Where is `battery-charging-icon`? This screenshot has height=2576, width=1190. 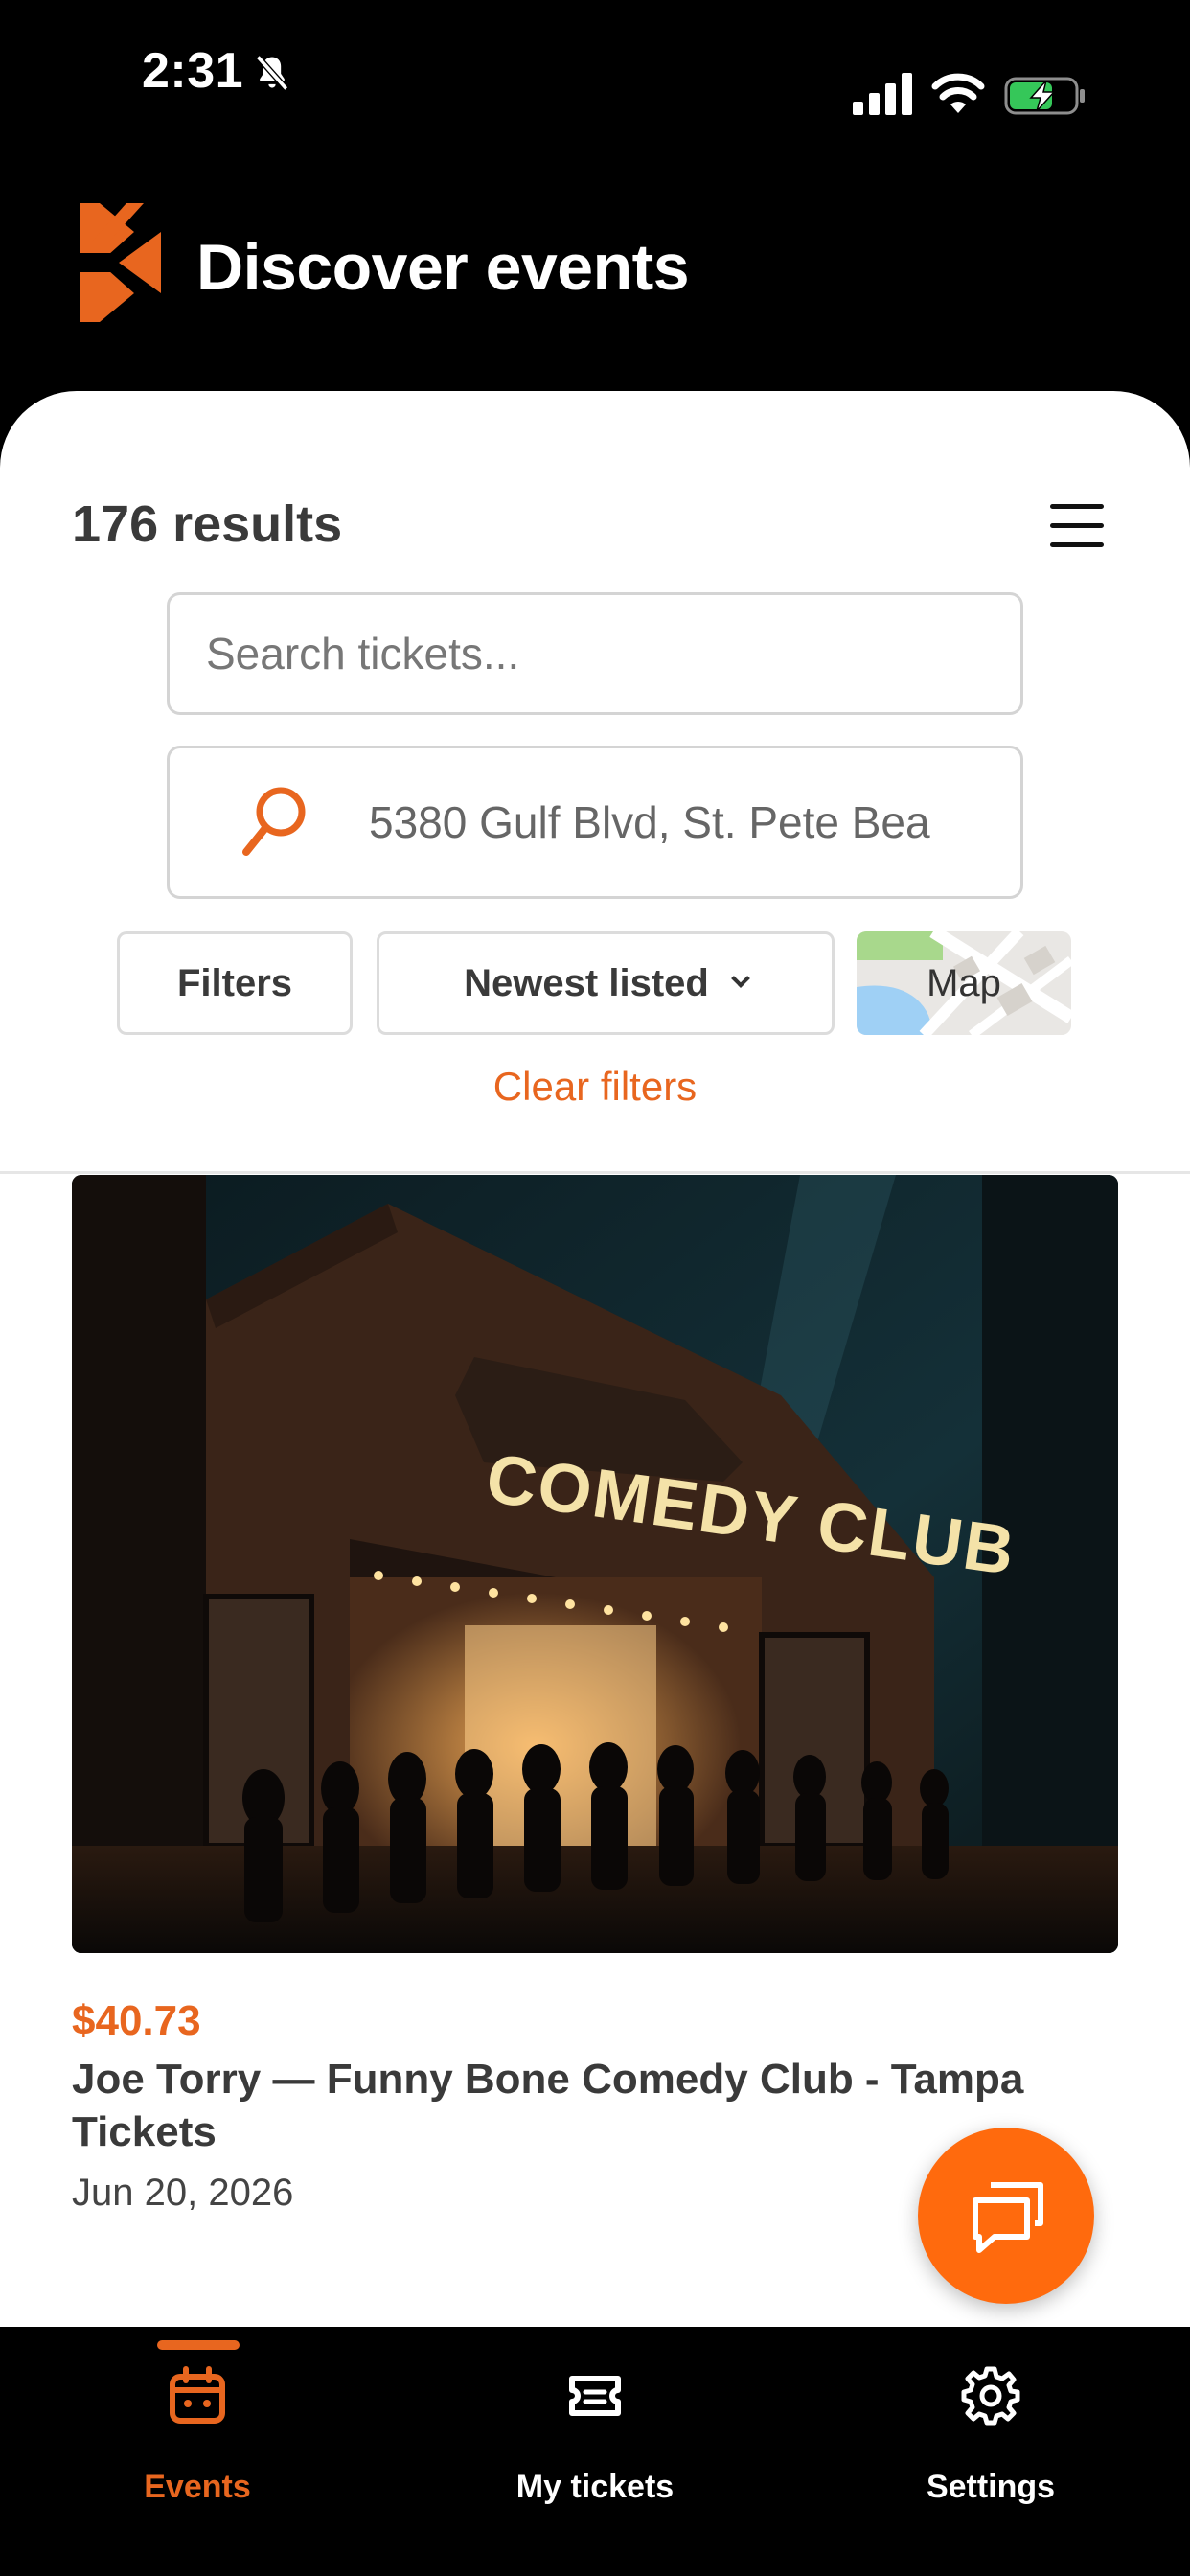 battery-charging-icon is located at coordinates (1044, 96).